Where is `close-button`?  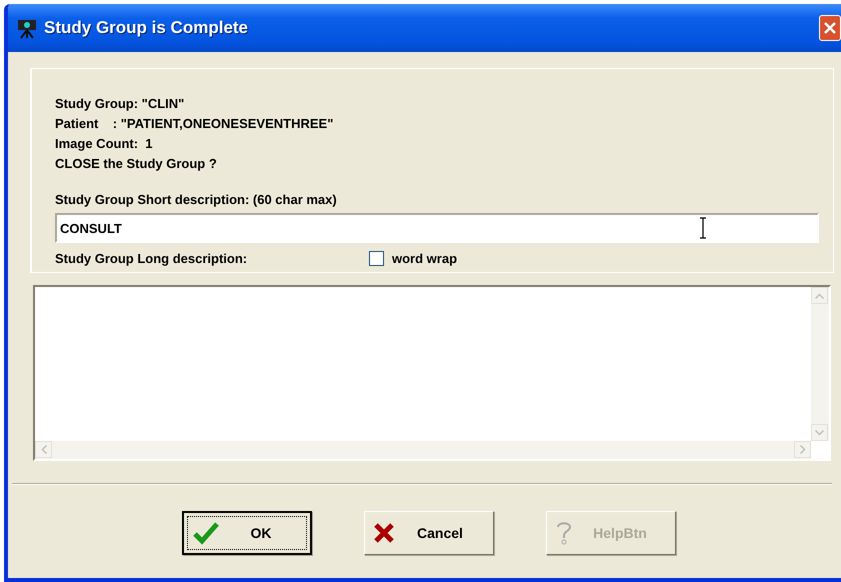
close-button is located at coordinates (830, 28).